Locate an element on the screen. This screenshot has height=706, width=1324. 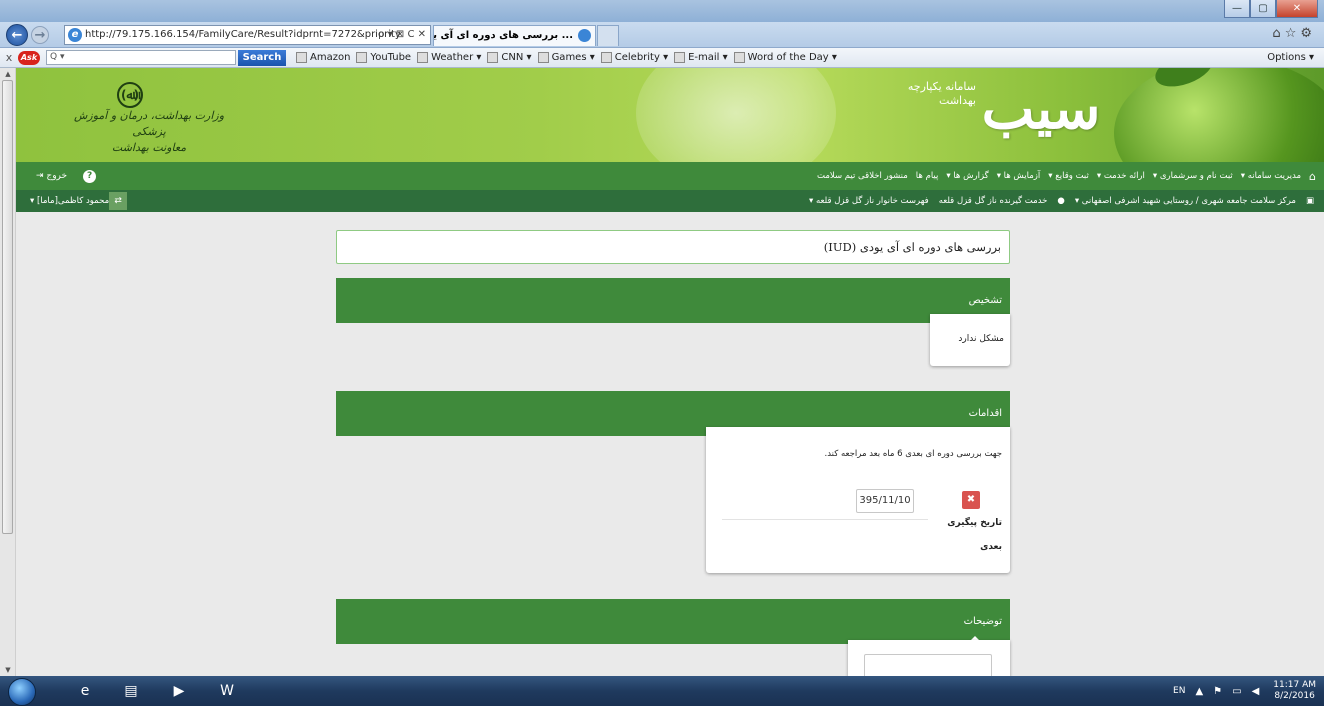
window-controls: — ▢ ✕ is located at coordinates (1271, 9).